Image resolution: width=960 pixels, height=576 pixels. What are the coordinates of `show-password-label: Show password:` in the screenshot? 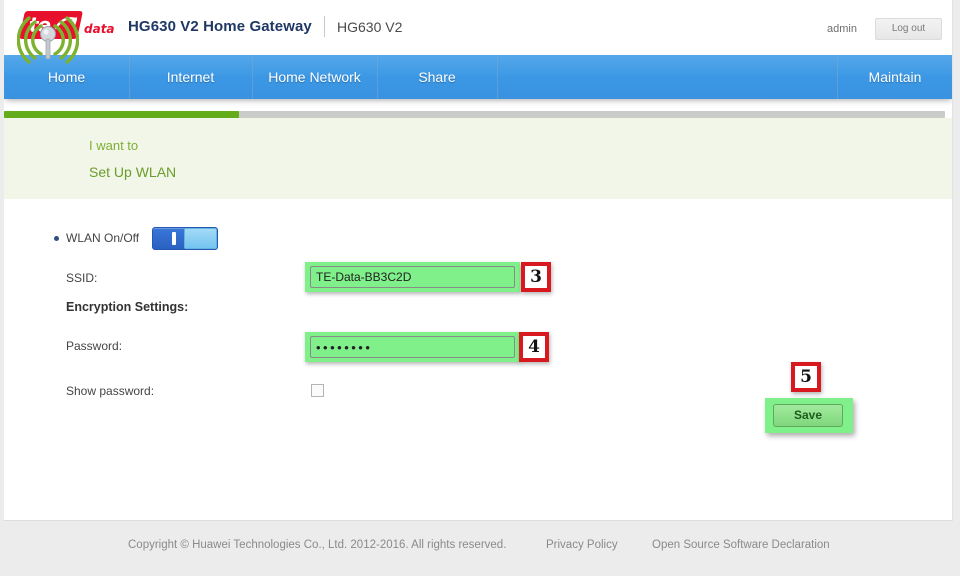 It's located at (110, 391).